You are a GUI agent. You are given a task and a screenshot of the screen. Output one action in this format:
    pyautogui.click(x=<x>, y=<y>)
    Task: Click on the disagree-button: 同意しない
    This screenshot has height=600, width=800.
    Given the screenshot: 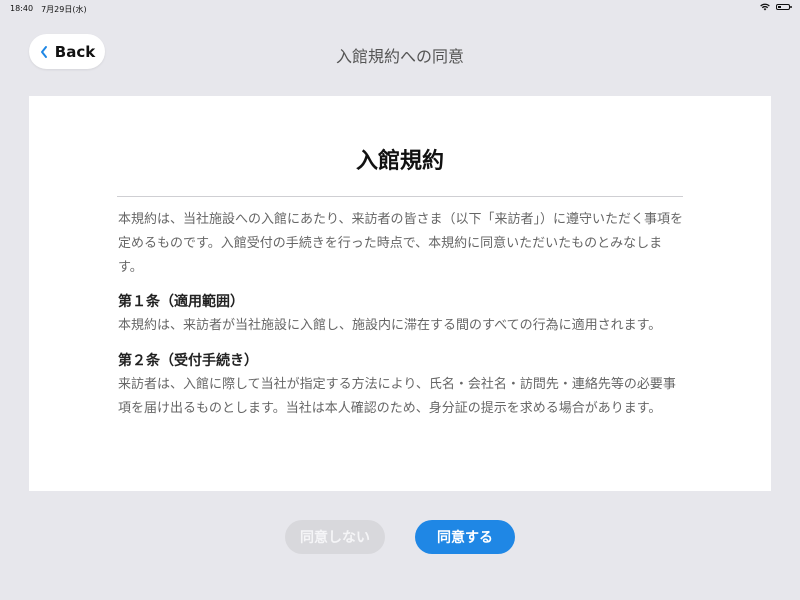 What is the action you would take?
    pyautogui.click(x=335, y=537)
    